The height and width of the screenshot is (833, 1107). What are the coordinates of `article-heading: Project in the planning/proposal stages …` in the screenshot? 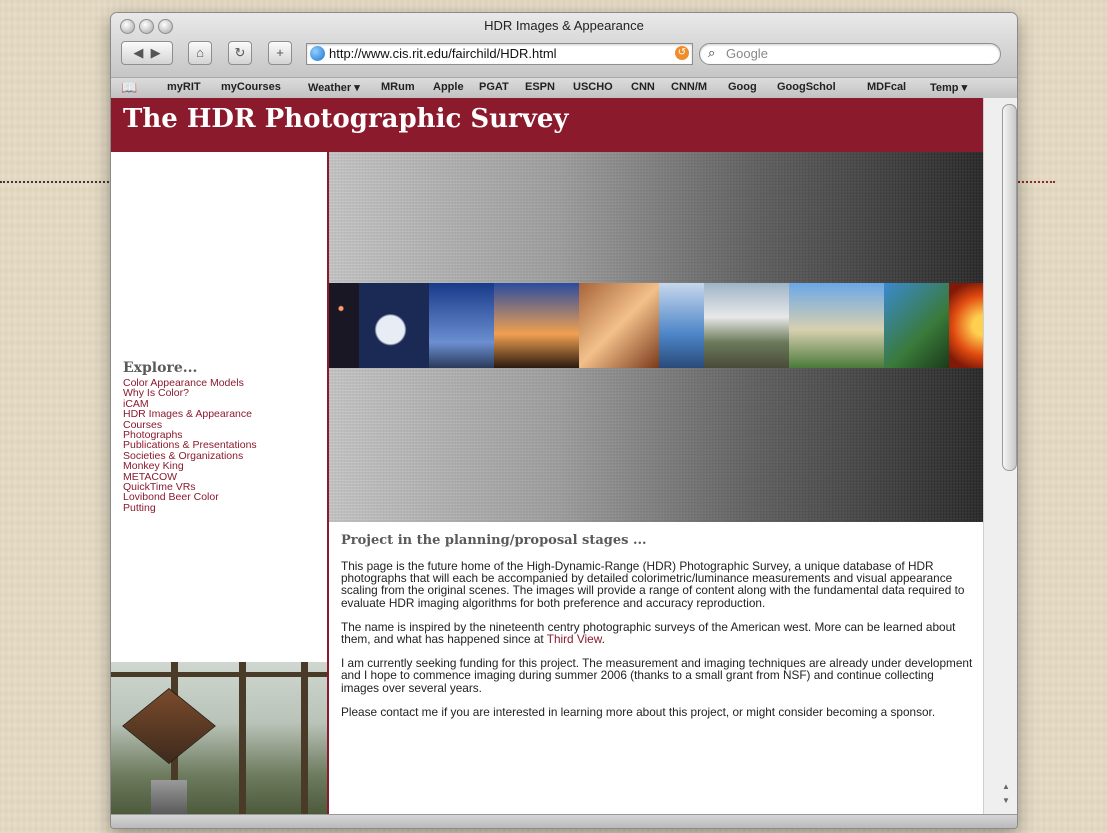 It's located at (494, 540).